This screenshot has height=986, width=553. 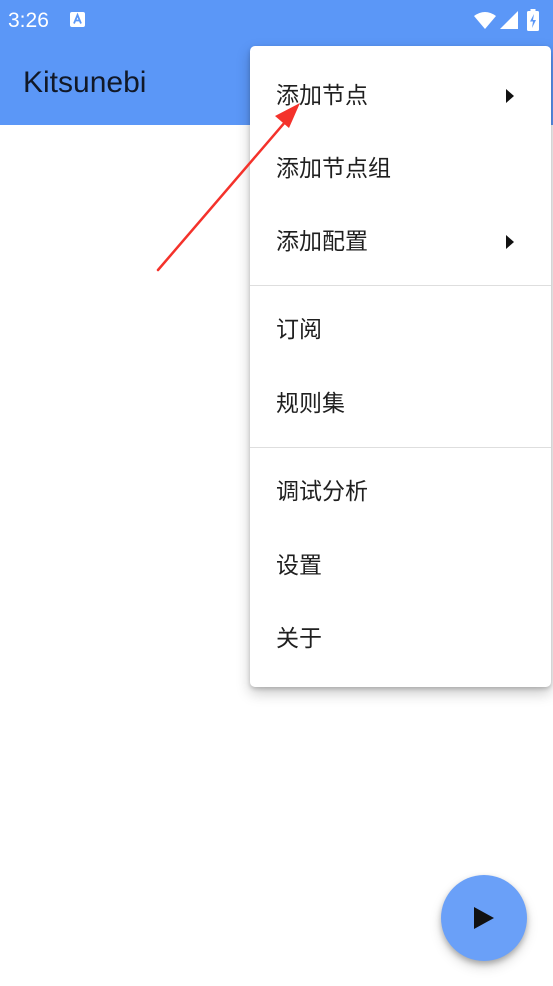 I want to click on menu-item-label: 设置, so click(x=299, y=566).